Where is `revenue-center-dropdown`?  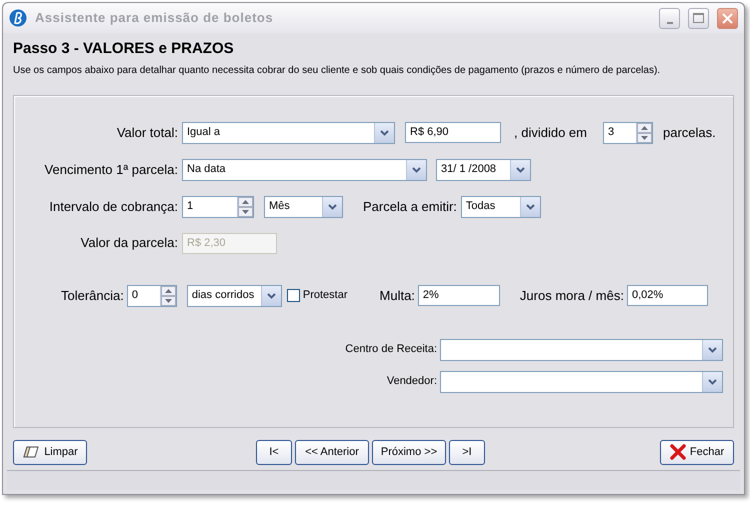 revenue-center-dropdown is located at coordinates (581, 349).